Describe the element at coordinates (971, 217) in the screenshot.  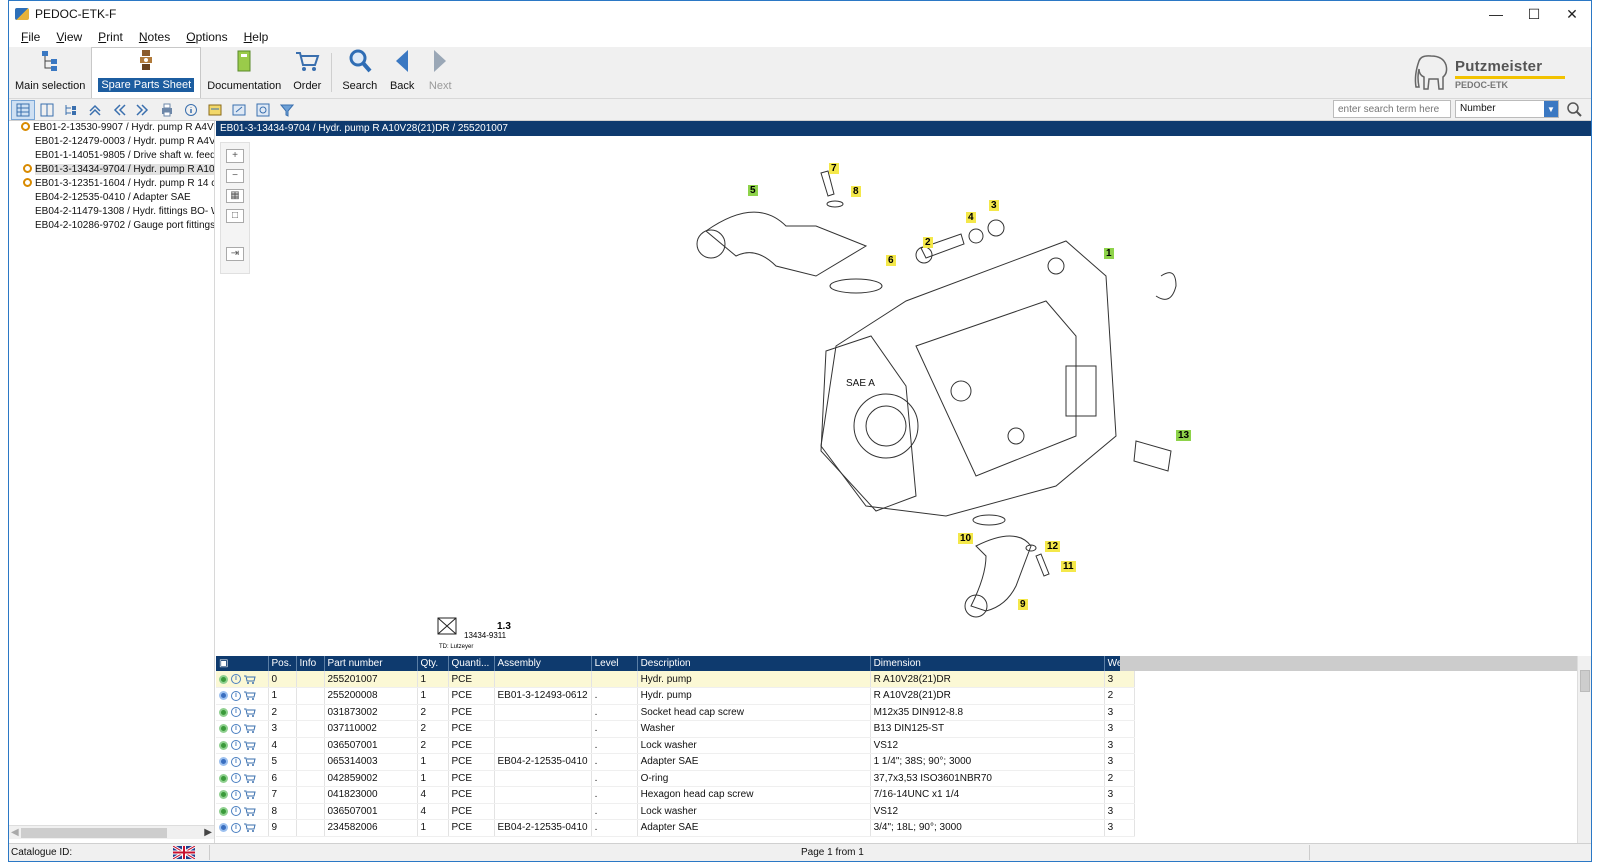
I see `position-label: 4` at that location.